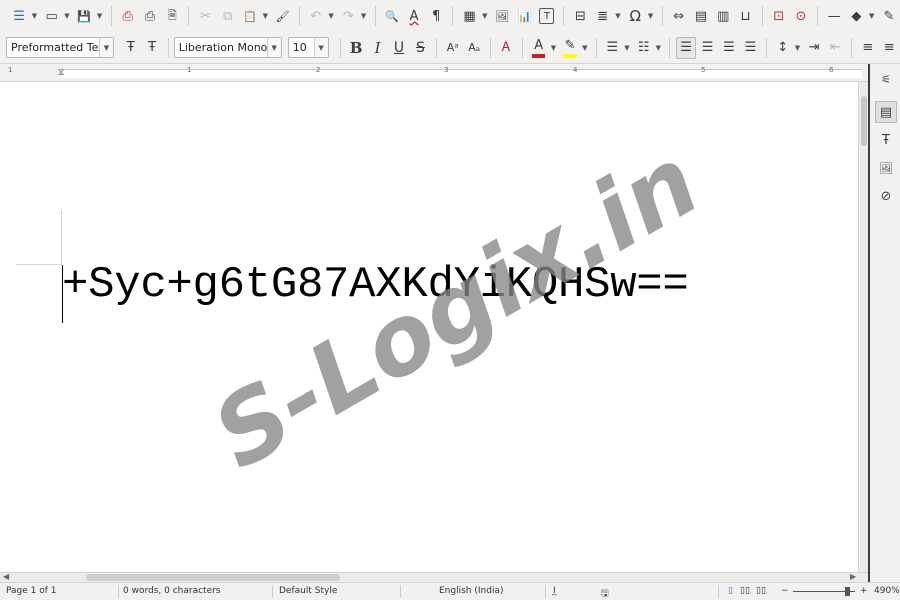 The height and width of the screenshot is (600, 900). What do you see at coordinates (834, 16) in the screenshot?
I see `line-icon: —` at bounding box center [834, 16].